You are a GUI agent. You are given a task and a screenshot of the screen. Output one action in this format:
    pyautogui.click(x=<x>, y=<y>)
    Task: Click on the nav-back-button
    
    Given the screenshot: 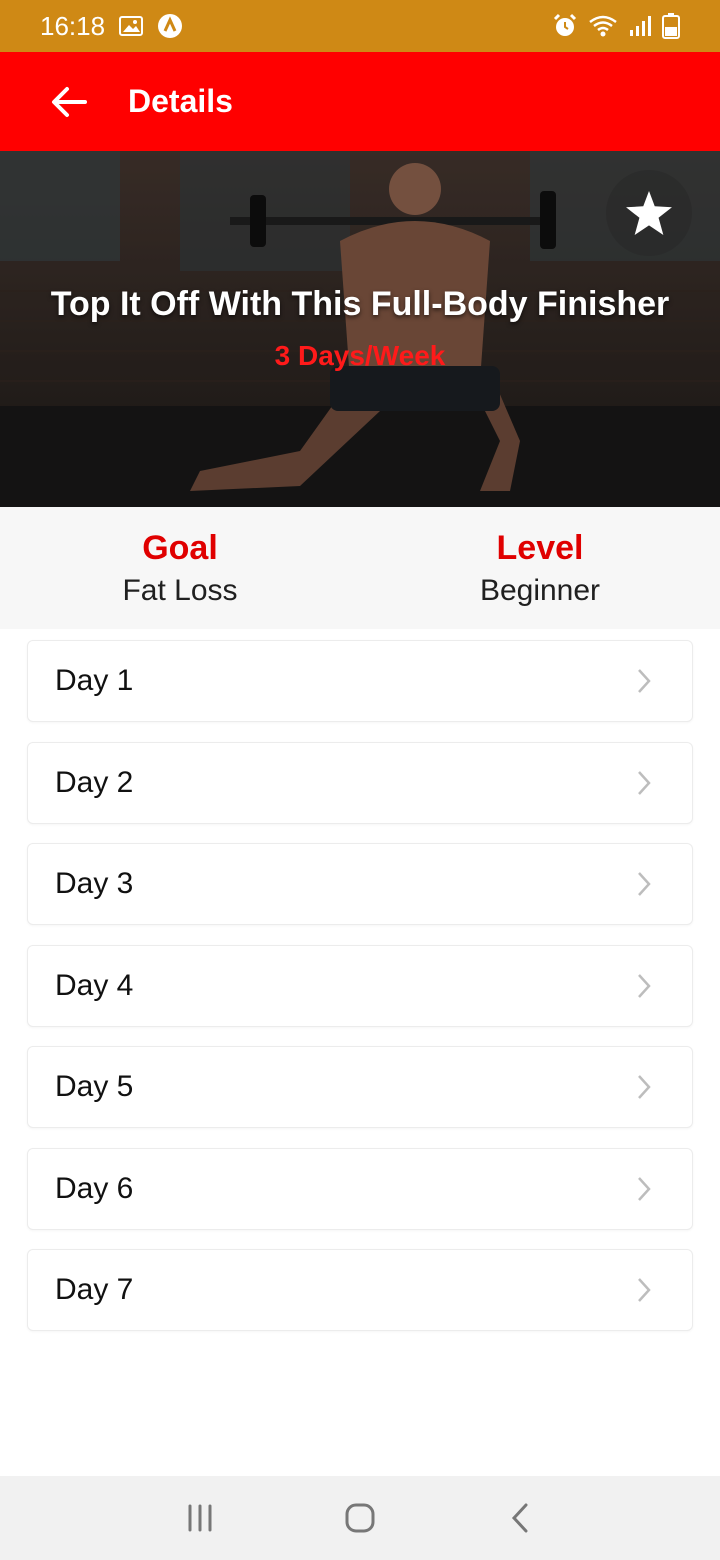 What is the action you would take?
    pyautogui.click(x=520, y=1518)
    